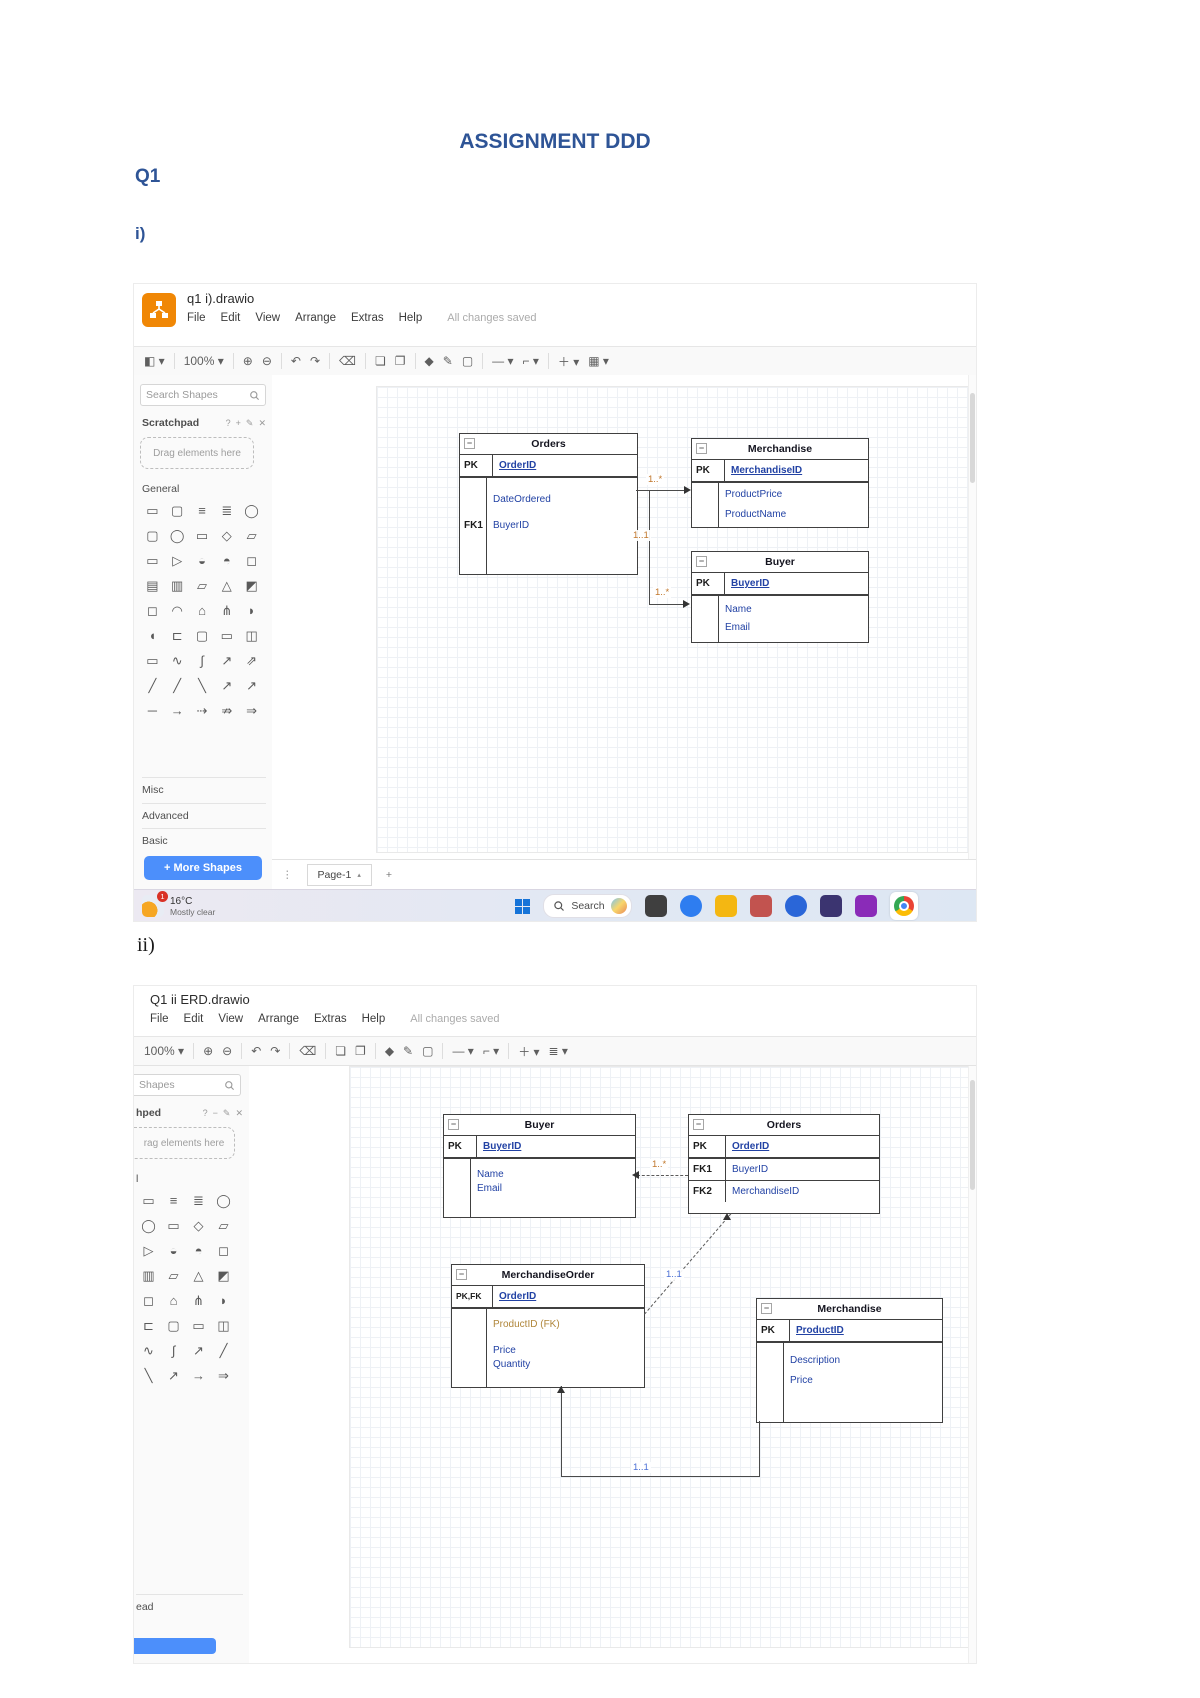 The width and height of the screenshot is (1200, 1698). Describe the element at coordinates (203, 395) in the screenshot. I see `shape-search-input: Search Shapes` at that location.